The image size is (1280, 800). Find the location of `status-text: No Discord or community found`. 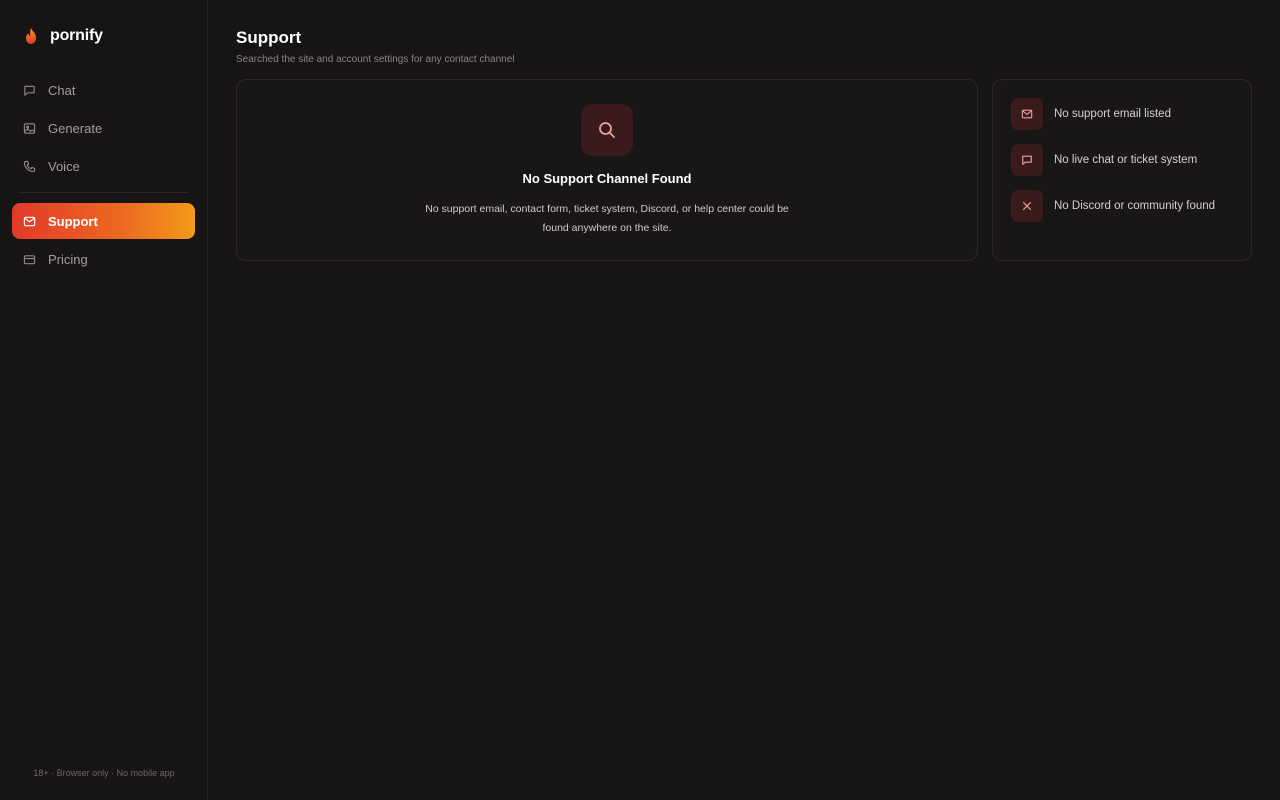

status-text: No Discord or community found is located at coordinates (1135, 206).